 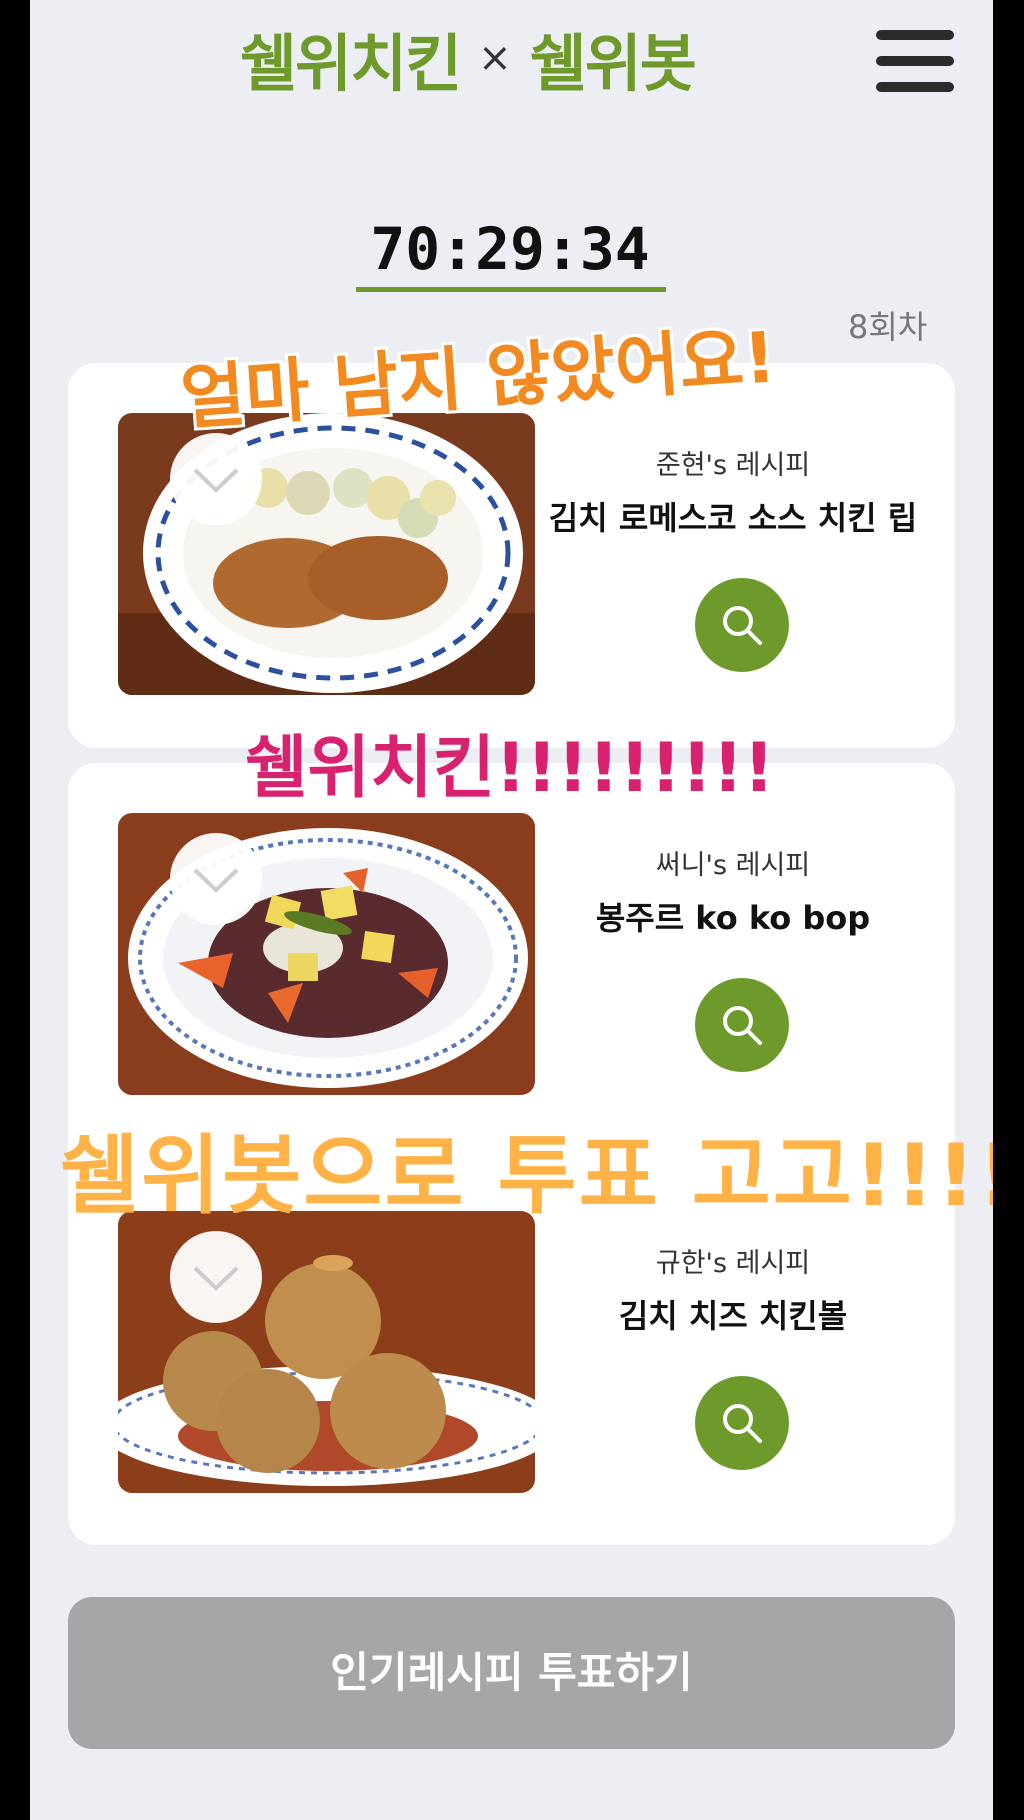 What do you see at coordinates (511, 289) in the screenshot?
I see `timer-underline` at bounding box center [511, 289].